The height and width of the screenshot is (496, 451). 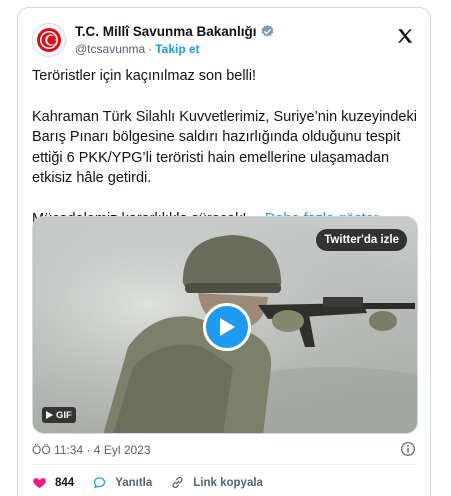 I want to click on divider, so click(x=224, y=464).